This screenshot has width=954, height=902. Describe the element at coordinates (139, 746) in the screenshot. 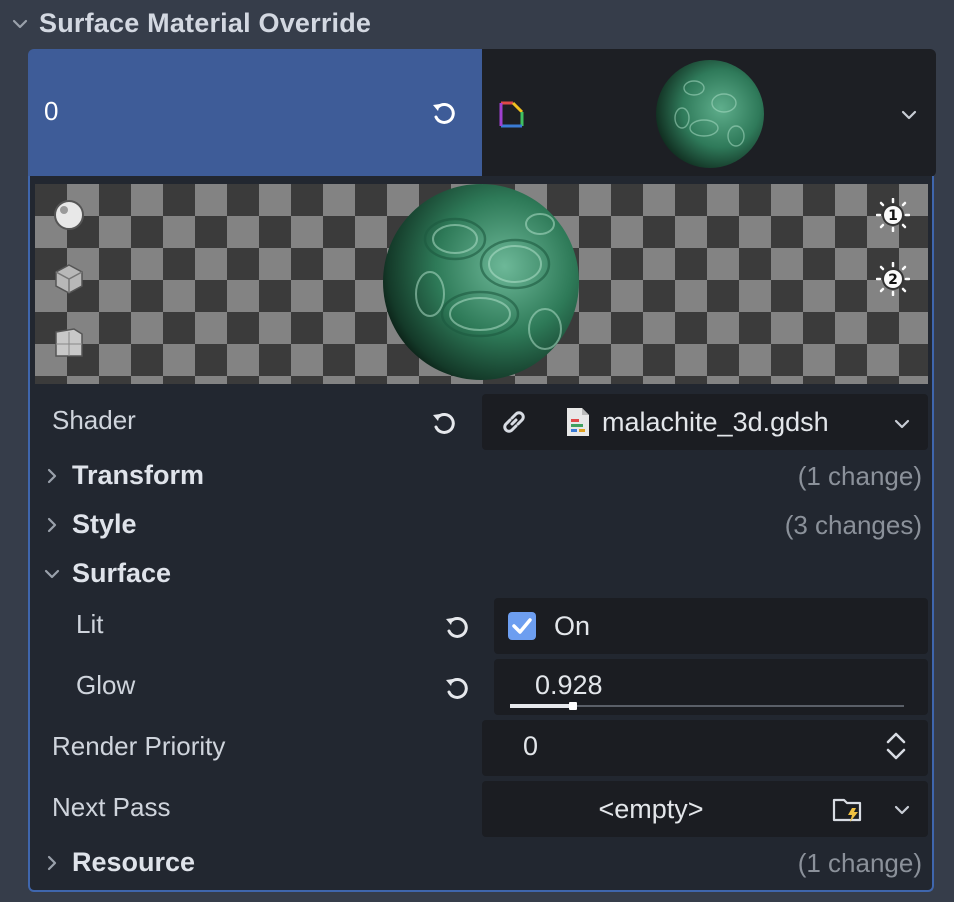

I see `render-priority-label: Render Priority` at that location.